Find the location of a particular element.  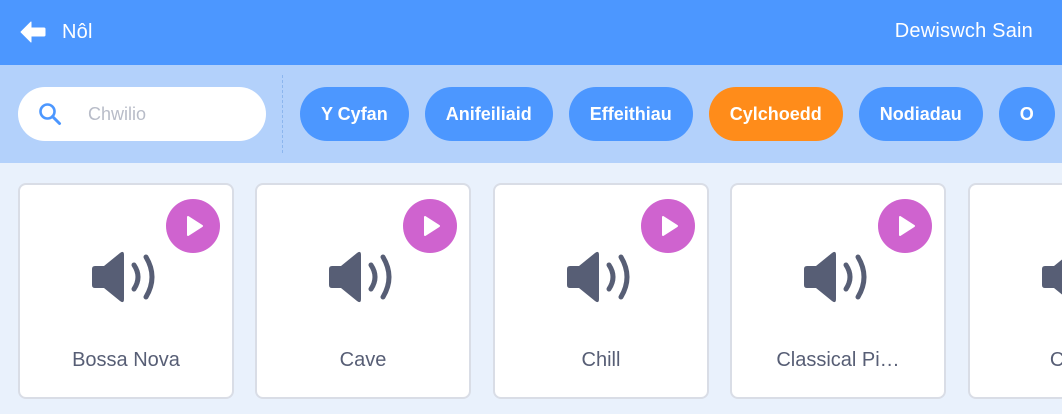

search-icon is located at coordinates (50, 114).